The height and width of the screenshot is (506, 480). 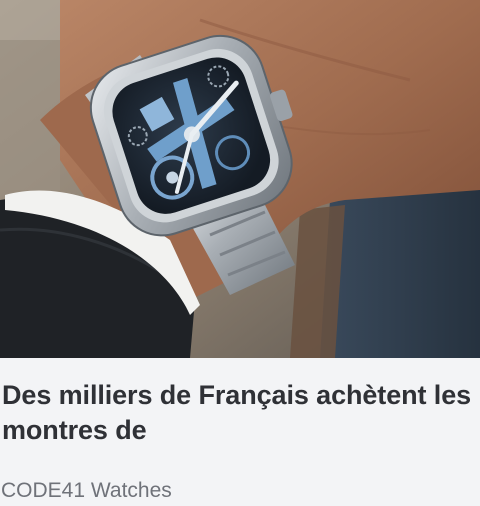 I want to click on ad-source: CODE41 Watches, so click(x=86, y=491).